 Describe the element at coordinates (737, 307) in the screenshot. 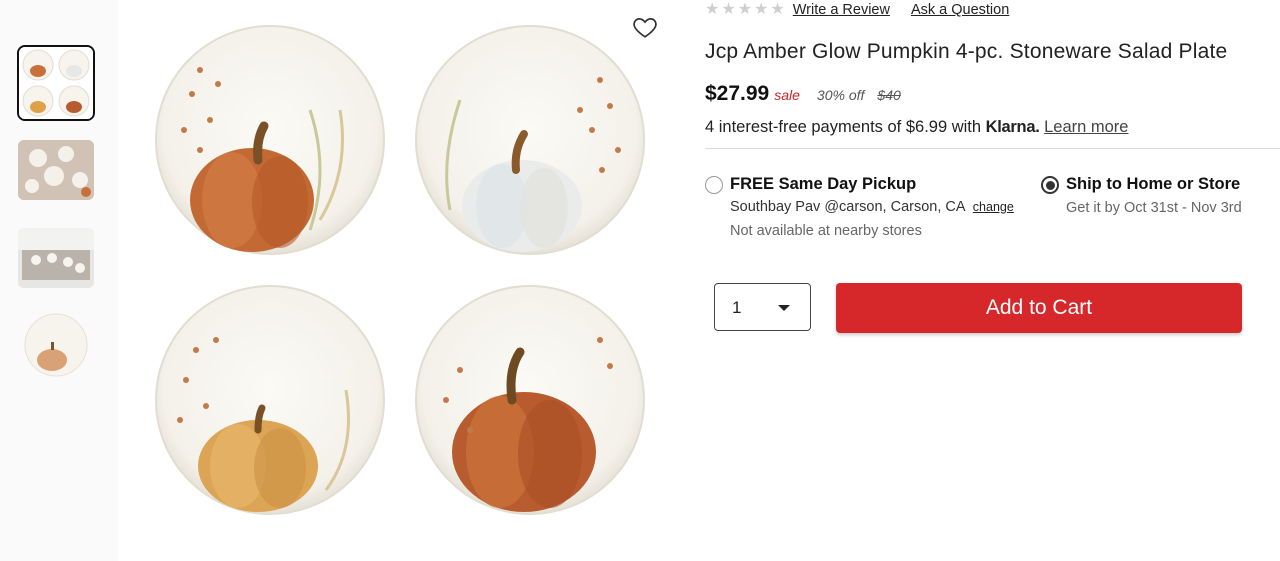

I see `quantity-value: 1` at that location.